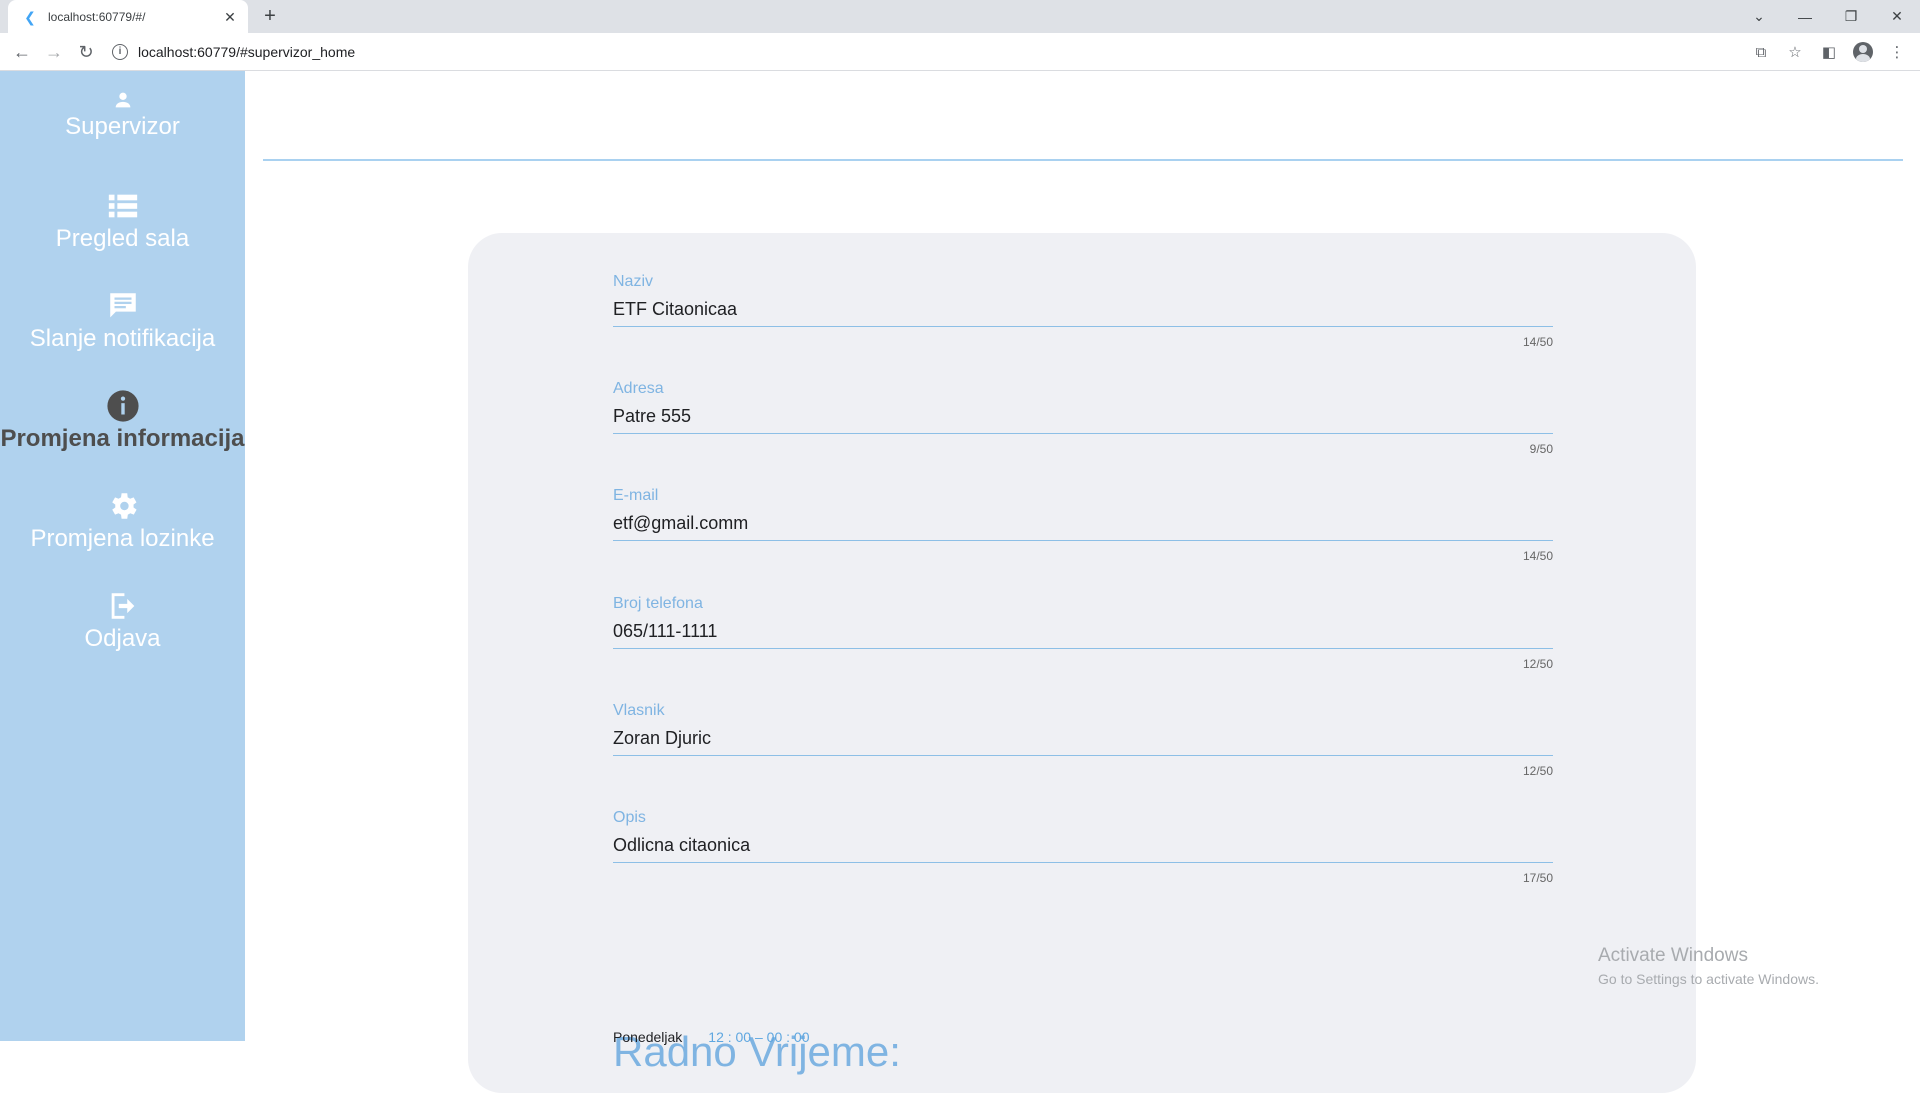 This screenshot has width=1920, height=1093. Describe the element at coordinates (639, 710) in the screenshot. I see `field-label: Vlasnik` at that location.